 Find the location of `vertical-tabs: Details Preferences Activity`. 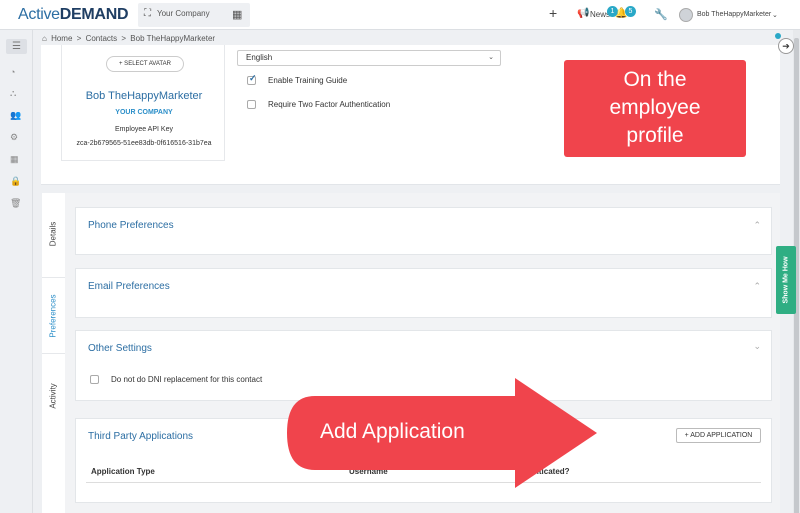

vertical-tabs: Details Preferences Activity is located at coordinates (53, 353).